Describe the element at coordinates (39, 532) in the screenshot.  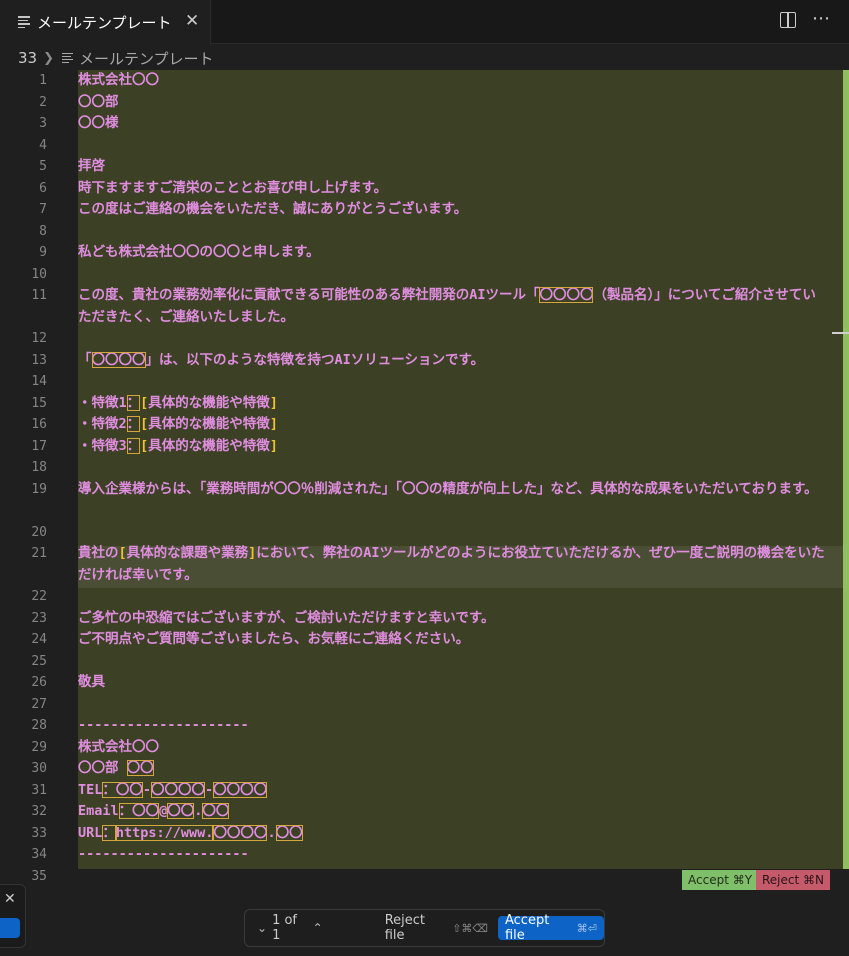
I see `line-number: 20` at that location.